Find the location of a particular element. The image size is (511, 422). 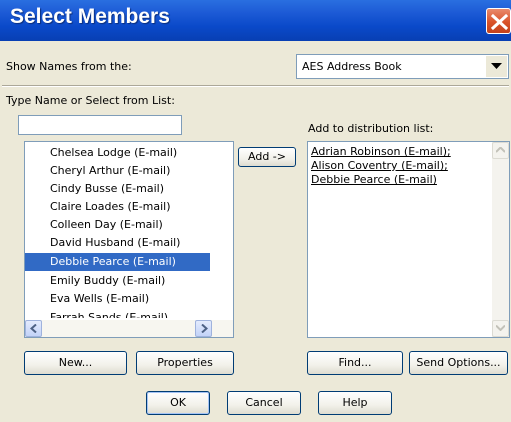

chevron-right-icon is located at coordinates (204, 328).